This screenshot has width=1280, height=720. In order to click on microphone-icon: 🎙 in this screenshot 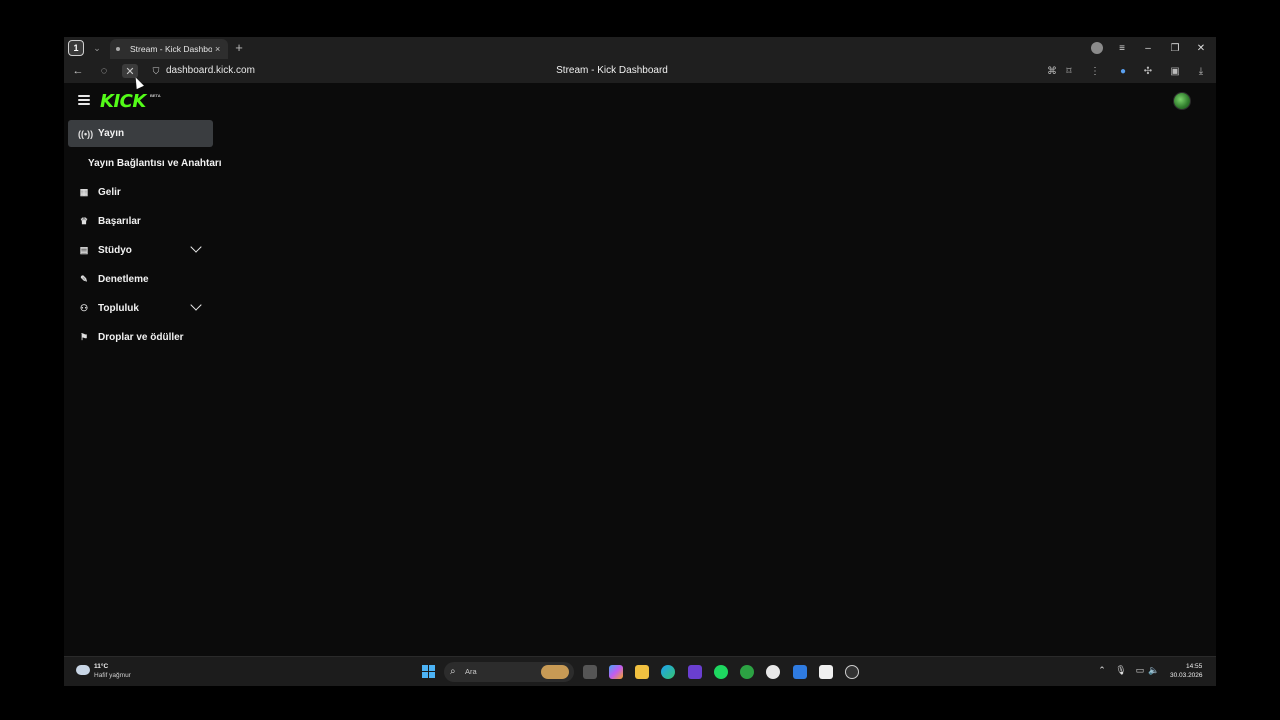, I will do `click(1121, 670)`.